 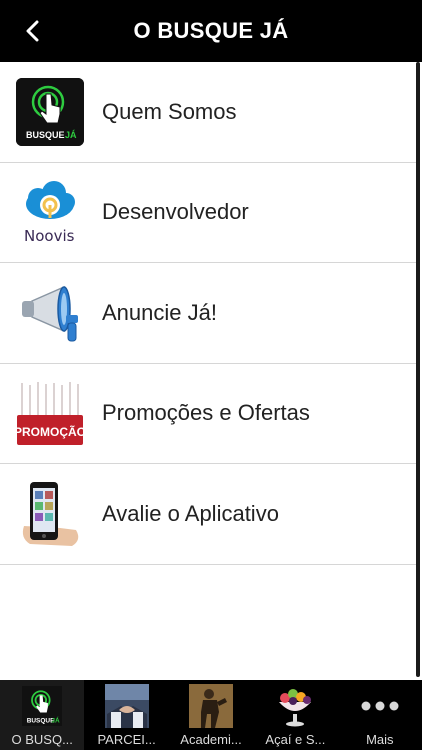 I want to click on handshake-icon, so click(x=126, y=706).